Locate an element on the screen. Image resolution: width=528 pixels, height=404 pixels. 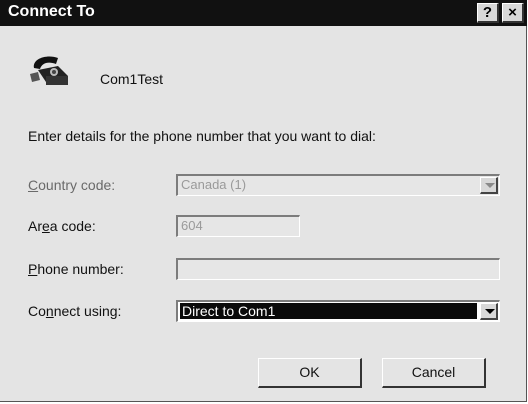
telephone-icon is located at coordinates (49, 70).